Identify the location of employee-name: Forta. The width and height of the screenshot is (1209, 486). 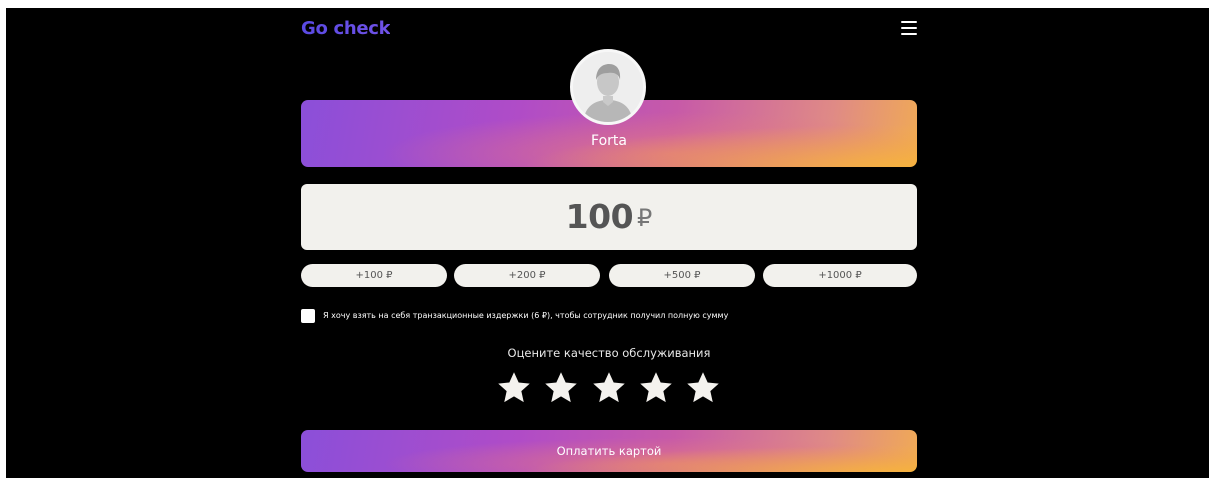
(609, 141).